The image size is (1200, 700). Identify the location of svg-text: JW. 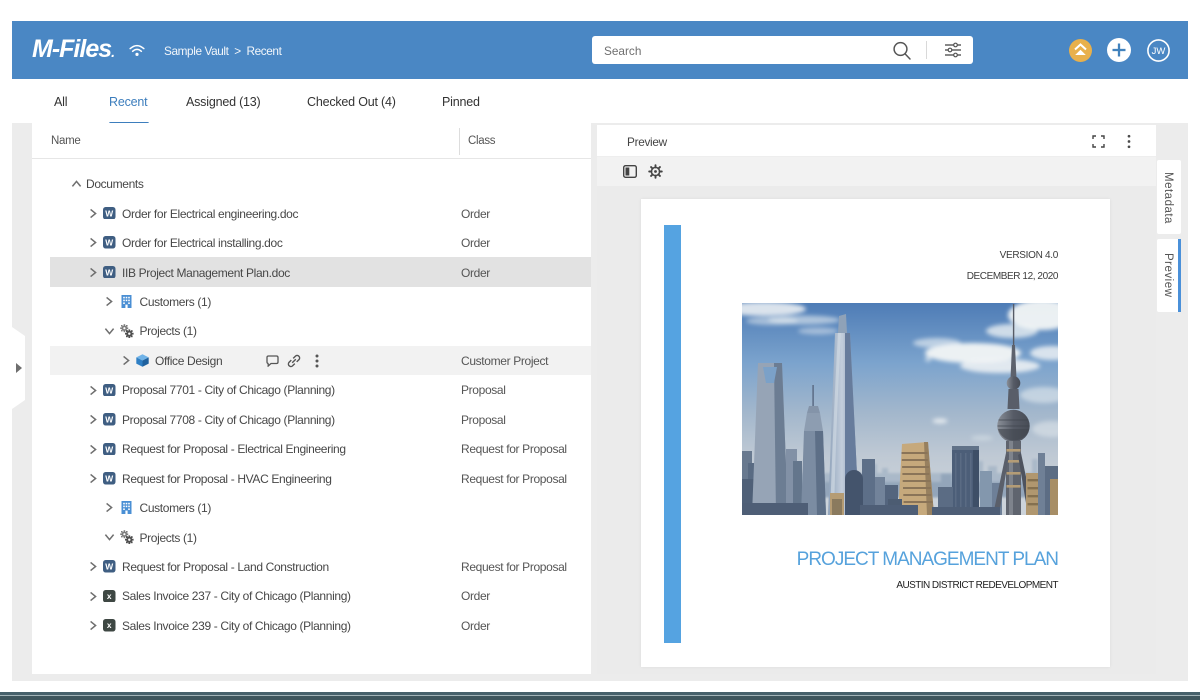
(1158, 51).